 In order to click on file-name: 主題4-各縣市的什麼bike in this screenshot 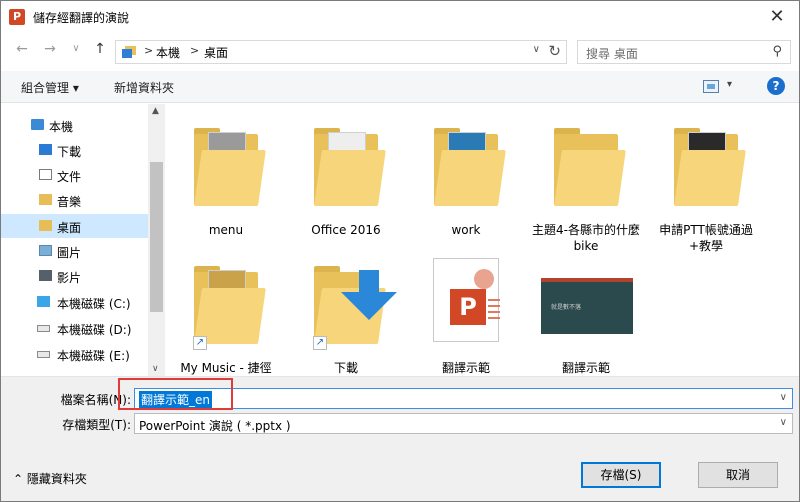, I will do `click(586, 238)`.